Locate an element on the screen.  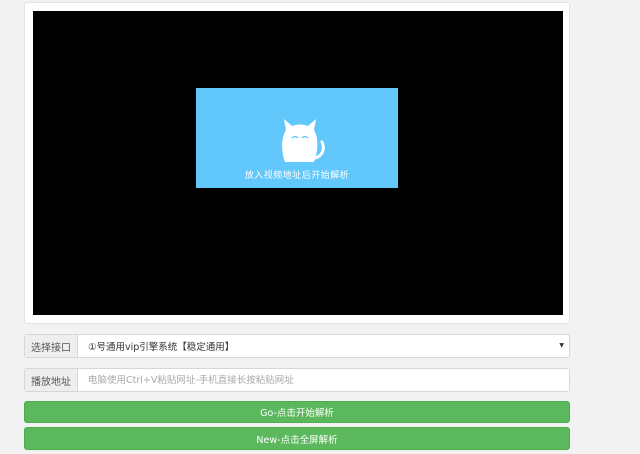
fullscreen-parse-button: New-点击全屏解析 is located at coordinates (297, 438).